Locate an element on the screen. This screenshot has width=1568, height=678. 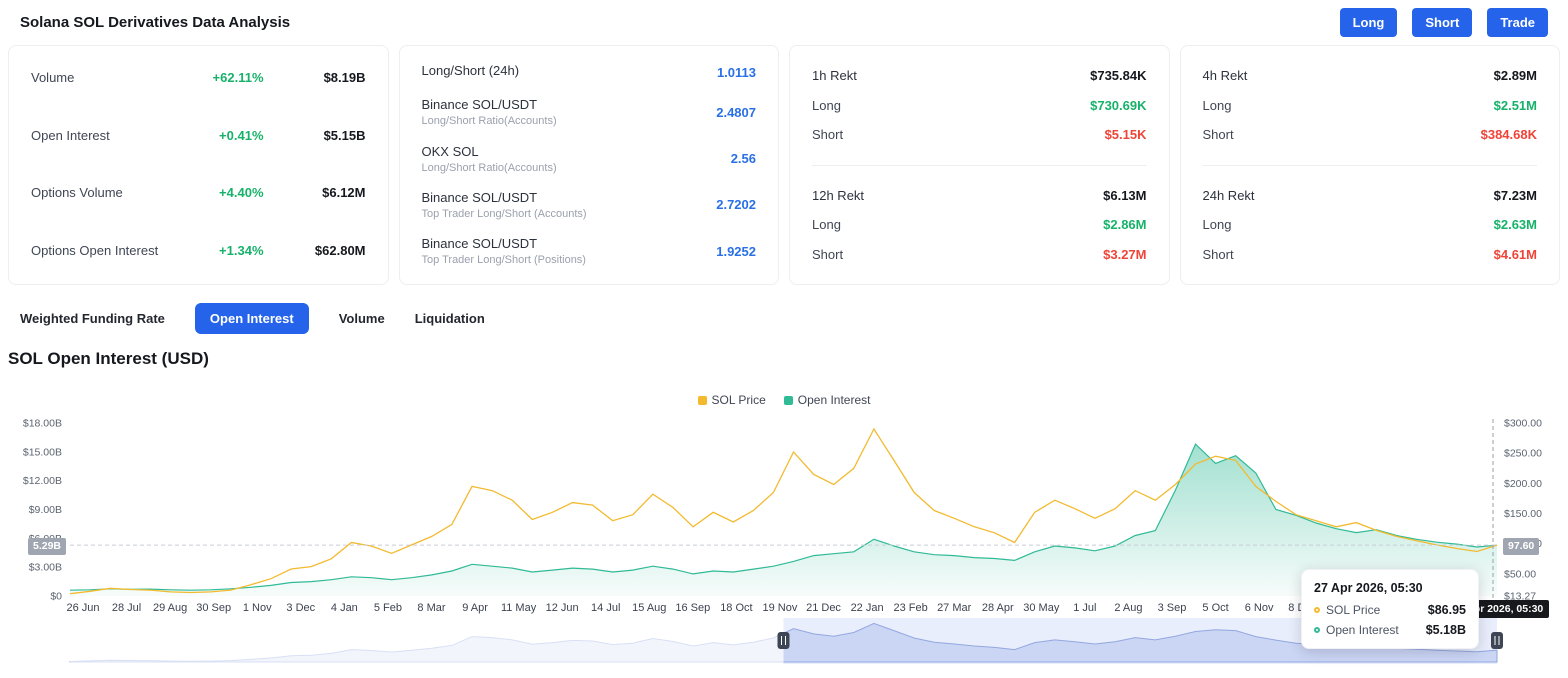
sol-price-dot-icon is located at coordinates (1317, 610).